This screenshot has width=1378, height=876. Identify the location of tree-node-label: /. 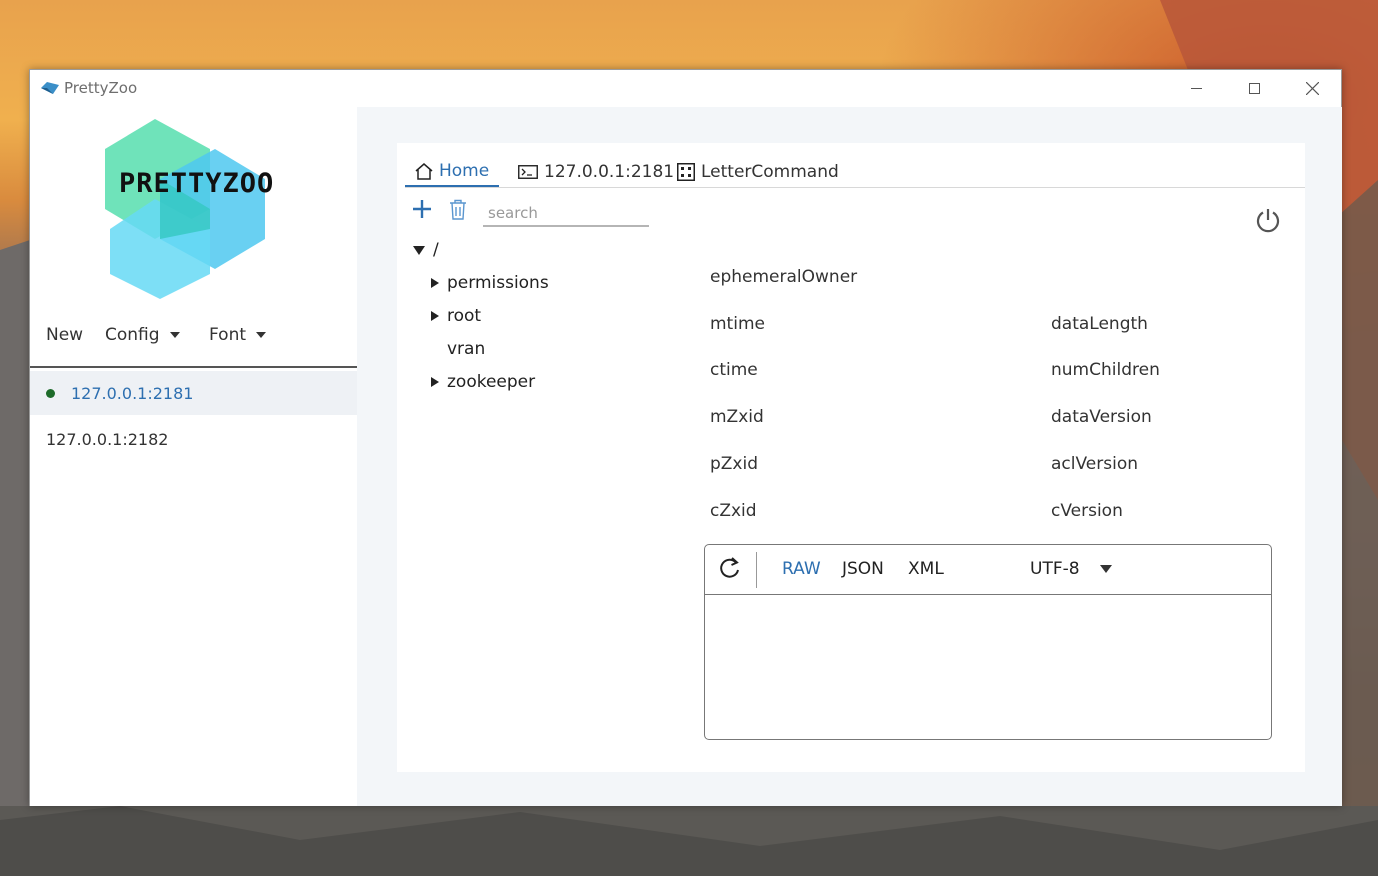
(436, 250).